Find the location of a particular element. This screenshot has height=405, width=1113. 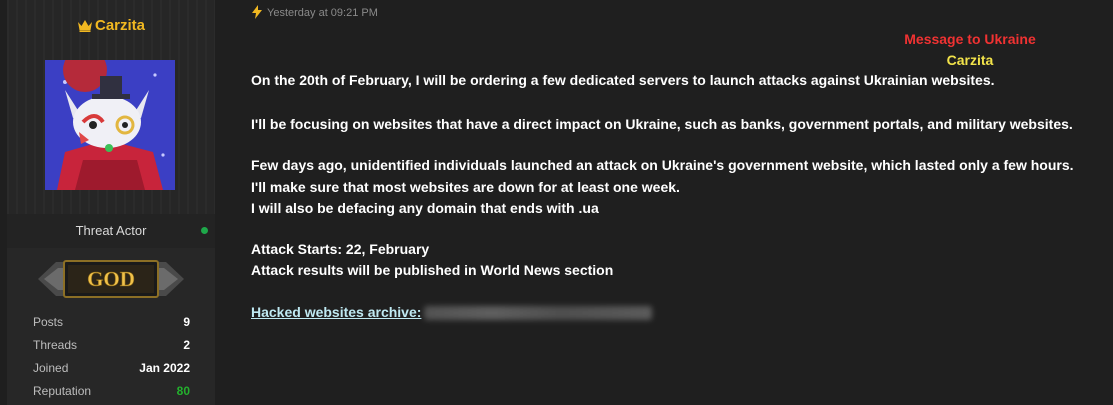

rank-badge: GOD is located at coordinates (111, 279).